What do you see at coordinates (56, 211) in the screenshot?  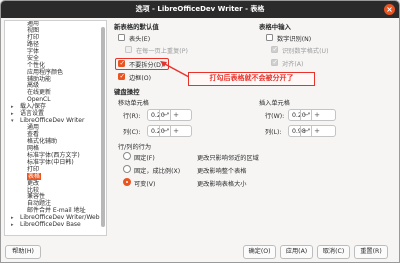 I see `tree-item-label: 邮件合并 E-mail 地址` at bounding box center [56, 211].